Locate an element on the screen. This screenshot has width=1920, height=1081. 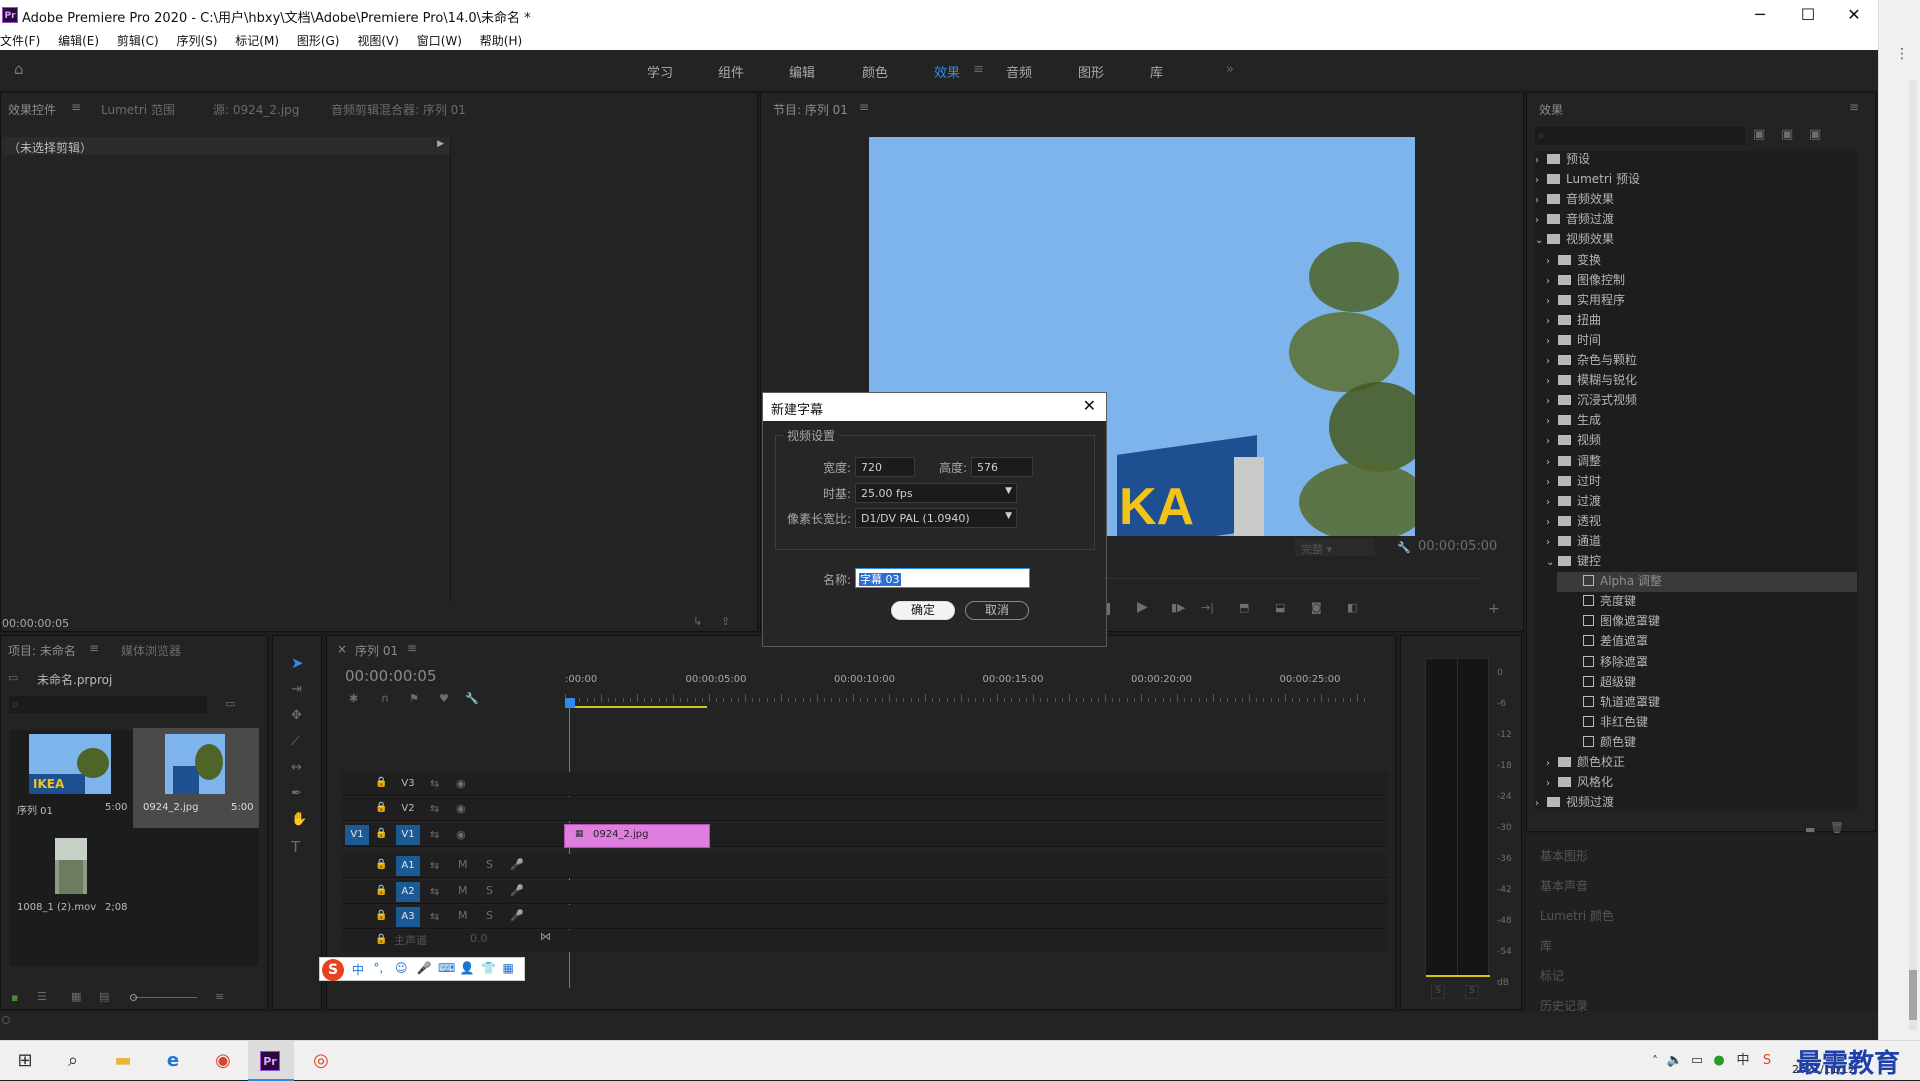
effects-search-input: ⌕ is located at coordinates (1640, 136).